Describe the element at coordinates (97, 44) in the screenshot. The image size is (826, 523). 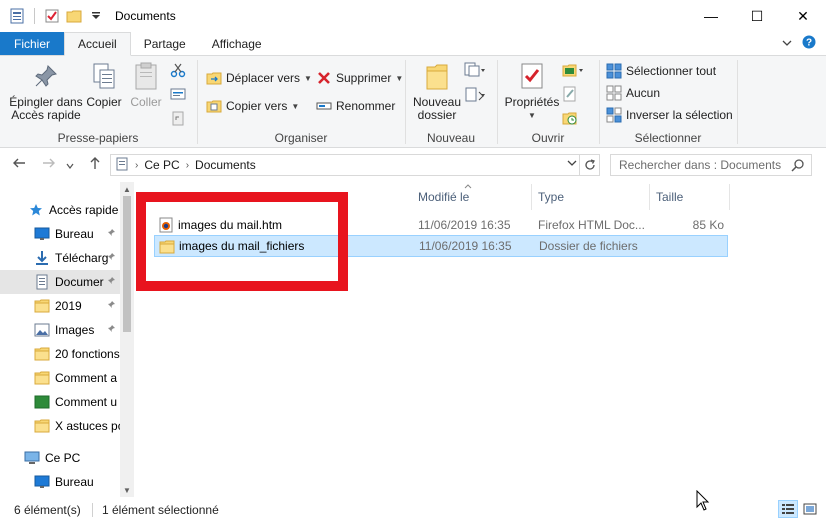
I see `tab-accueil: Accueil` at that location.